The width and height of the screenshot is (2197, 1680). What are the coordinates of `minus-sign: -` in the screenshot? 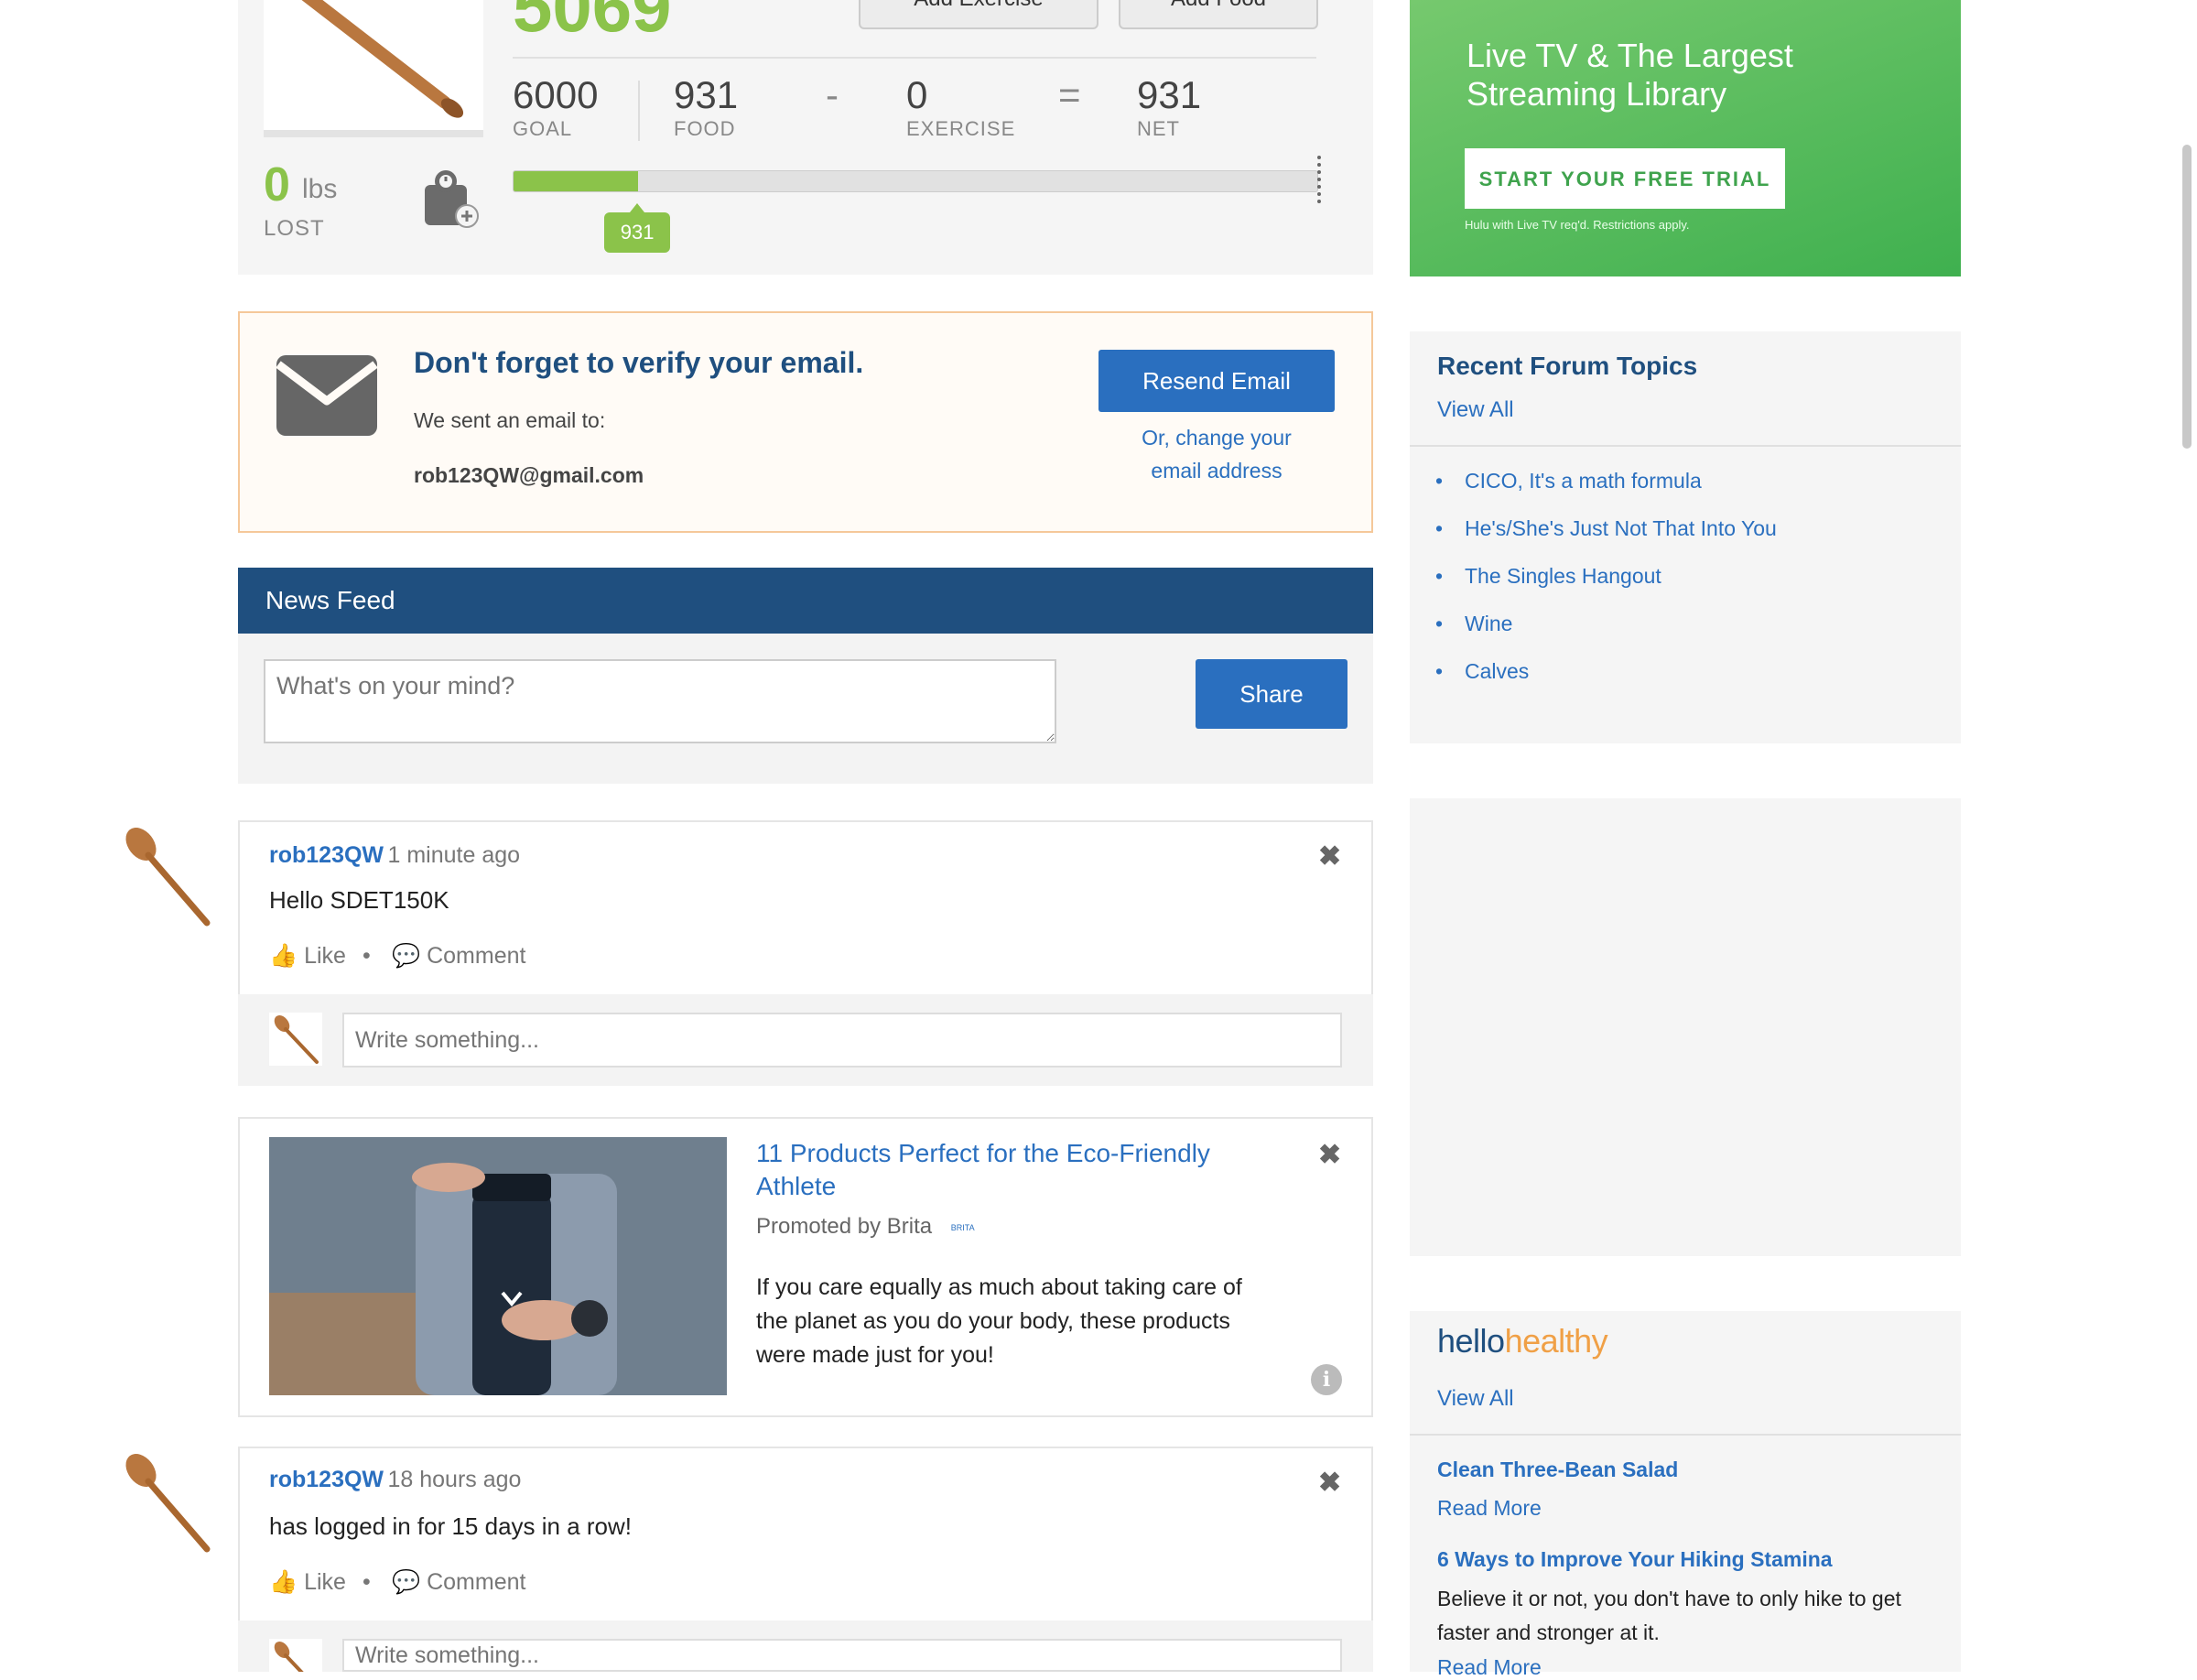 It's located at (832, 94).